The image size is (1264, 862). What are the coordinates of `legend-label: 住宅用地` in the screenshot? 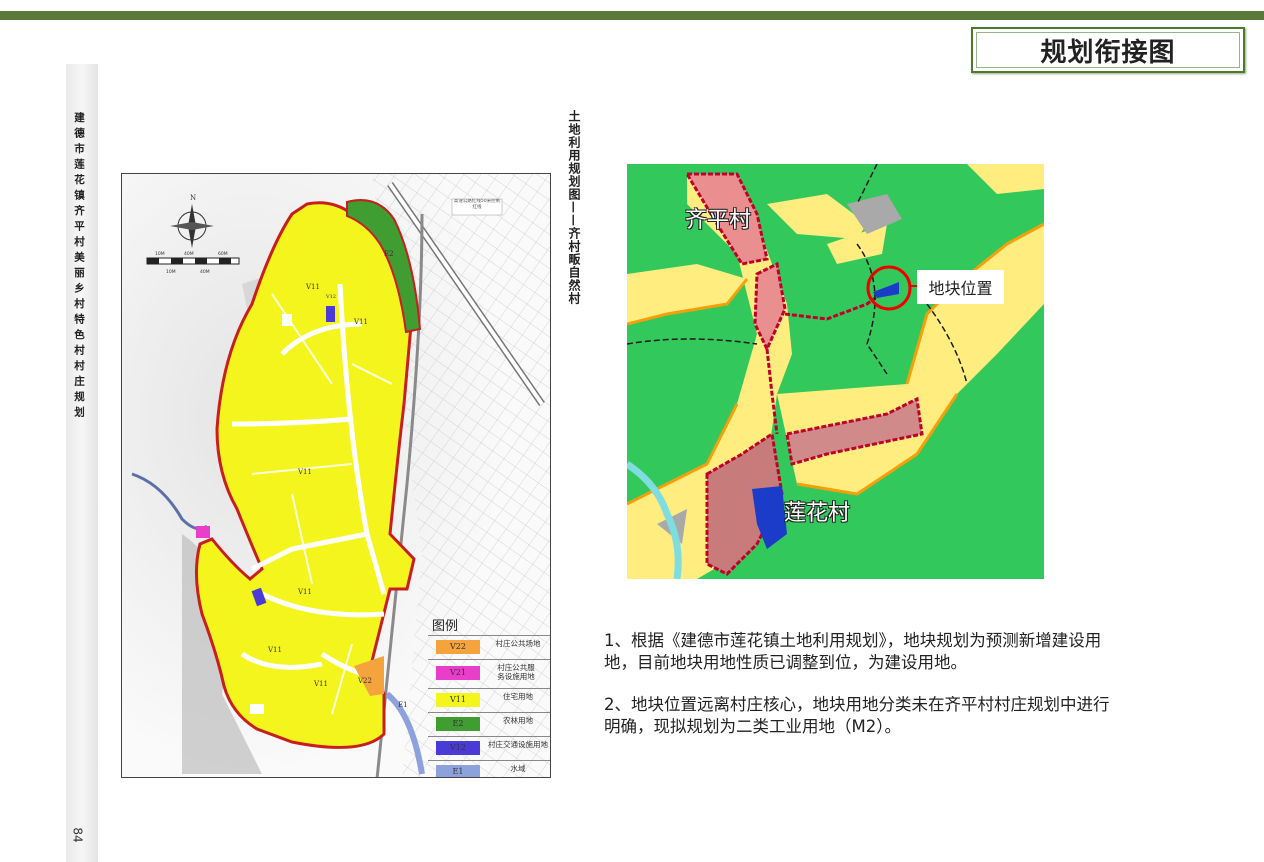 It's located at (518, 696).